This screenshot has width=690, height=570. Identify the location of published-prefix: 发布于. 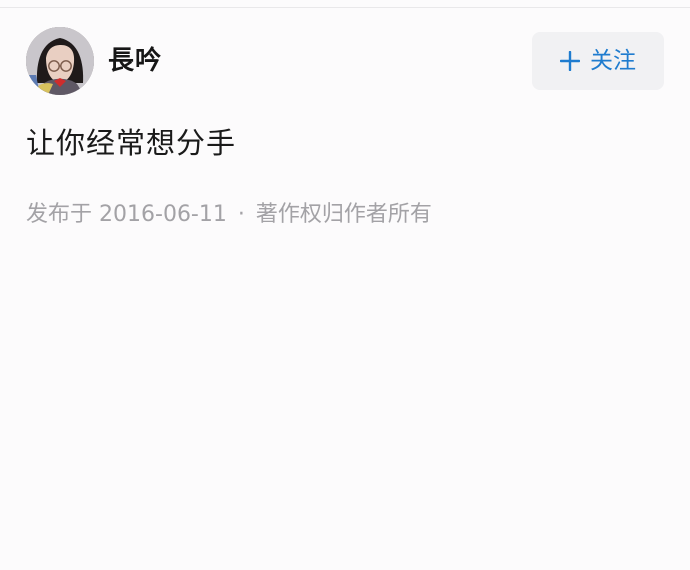
(59, 214).